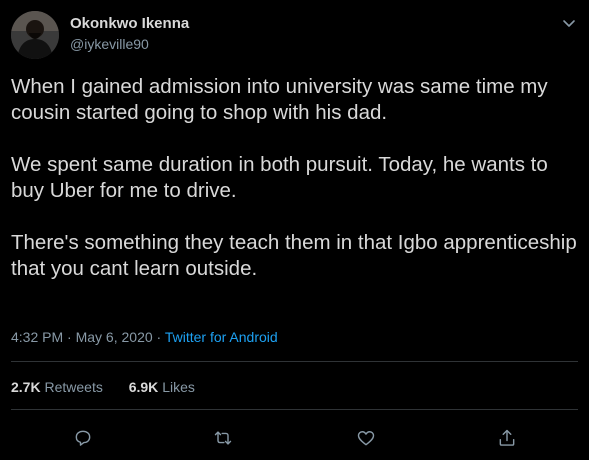 The width and height of the screenshot is (589, 460). What do you see at coordinates (73, 387) in the screenshot?
I see `retweets-label: Retweets` at bounding box center [73, 387].